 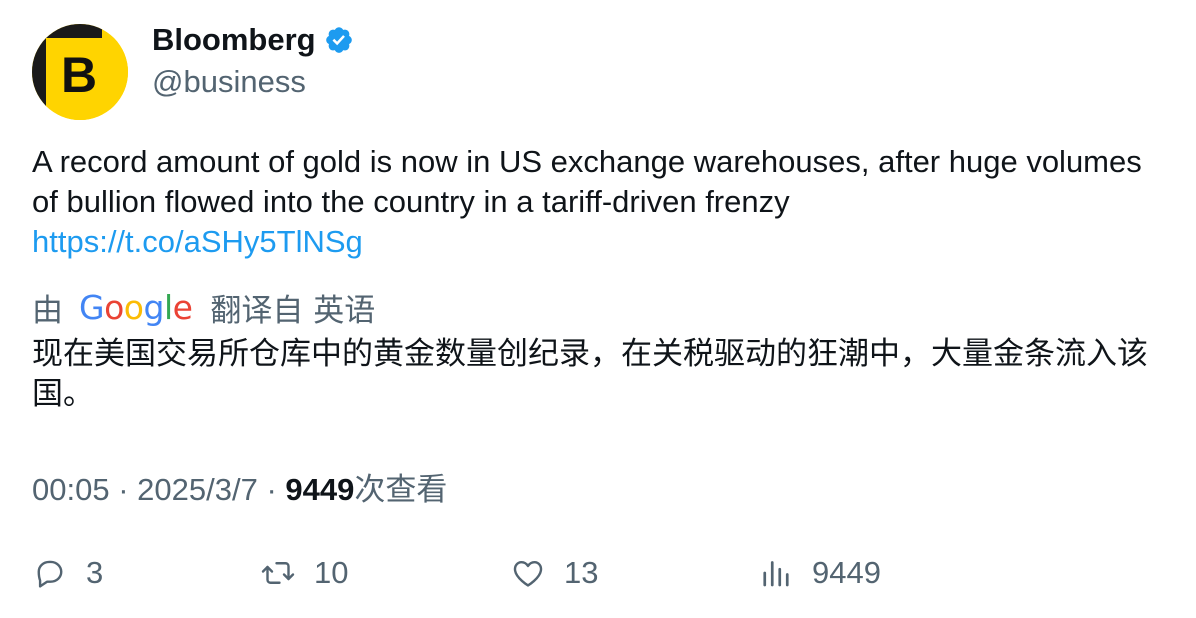 What do you see at coordinates (339, 40) in the screenshot?
I see `verified-badge-icon` at bounding box center [339, 40].